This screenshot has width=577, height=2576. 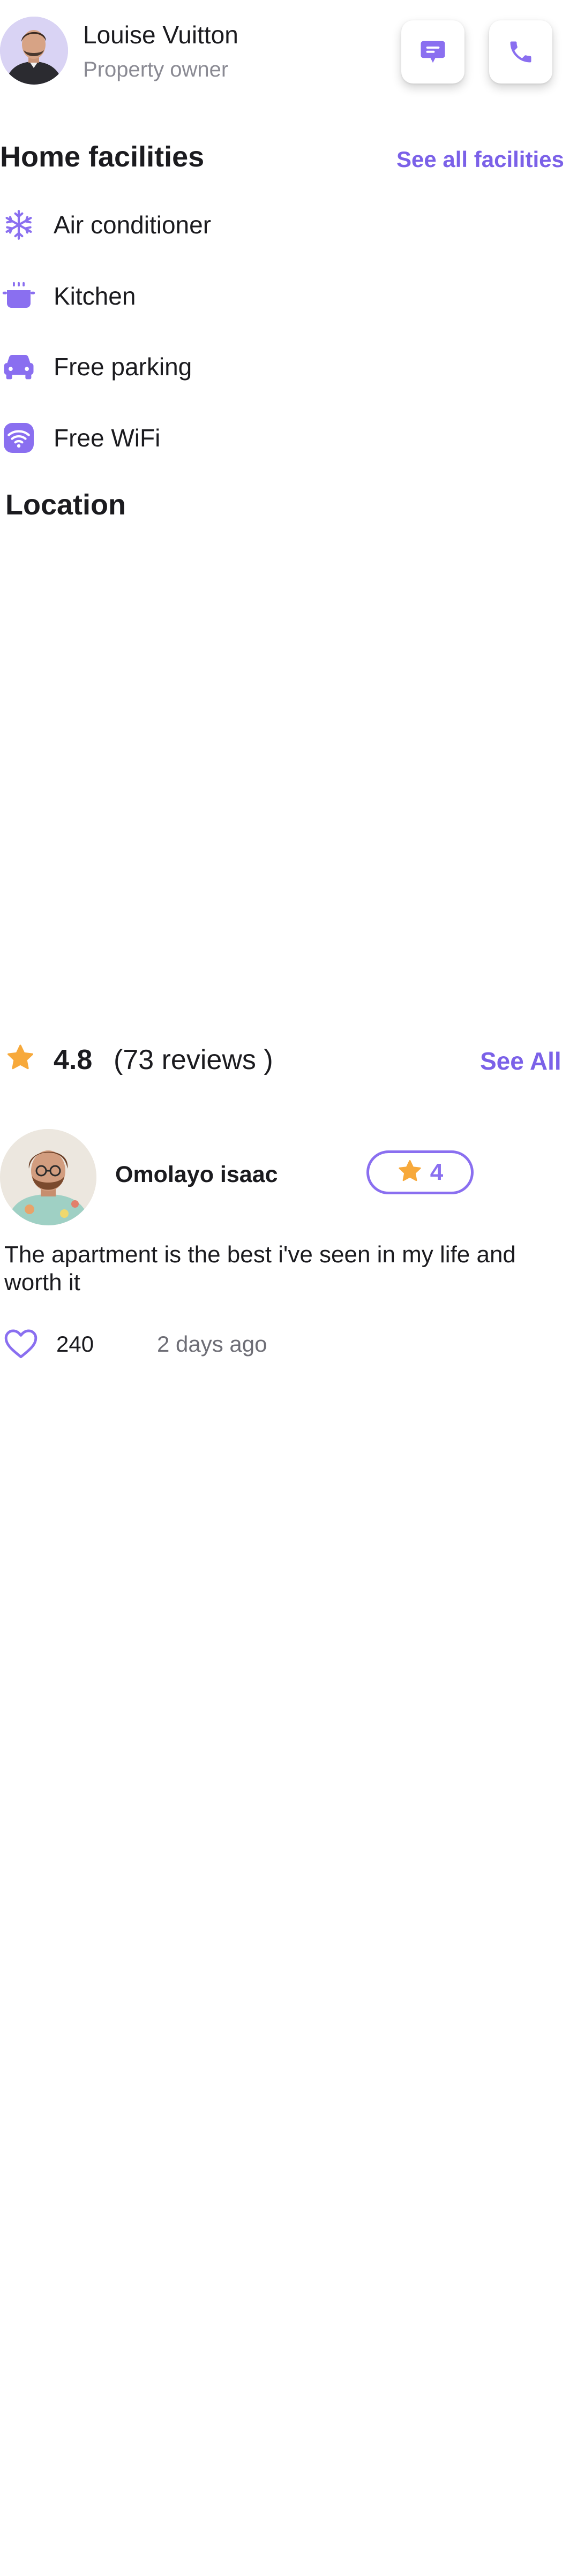 What do you see at coordinates (75, 1344) in the screenshot?
I see `like-count: 240` at bounding box center [75, 1344].